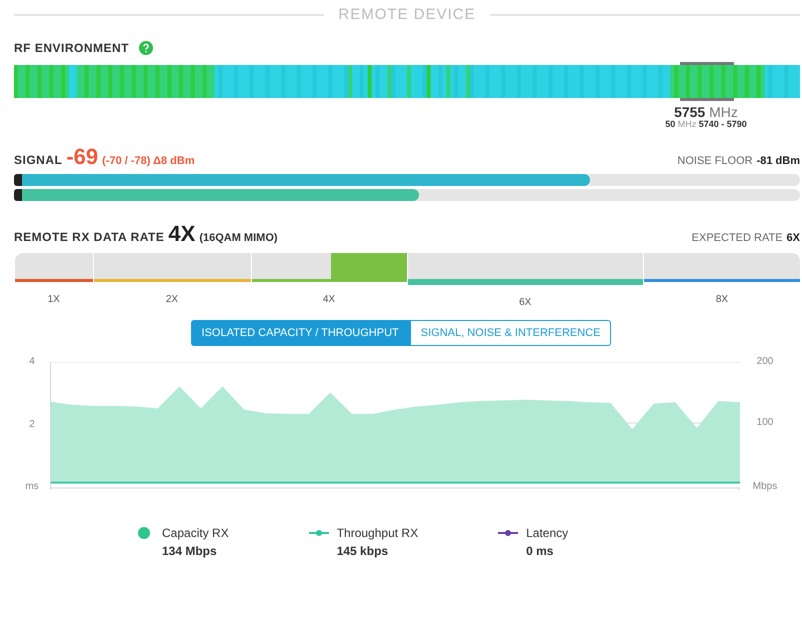  I want to click on data-rate-title: REMOTE RX DATA RATE, so click(89, 237).